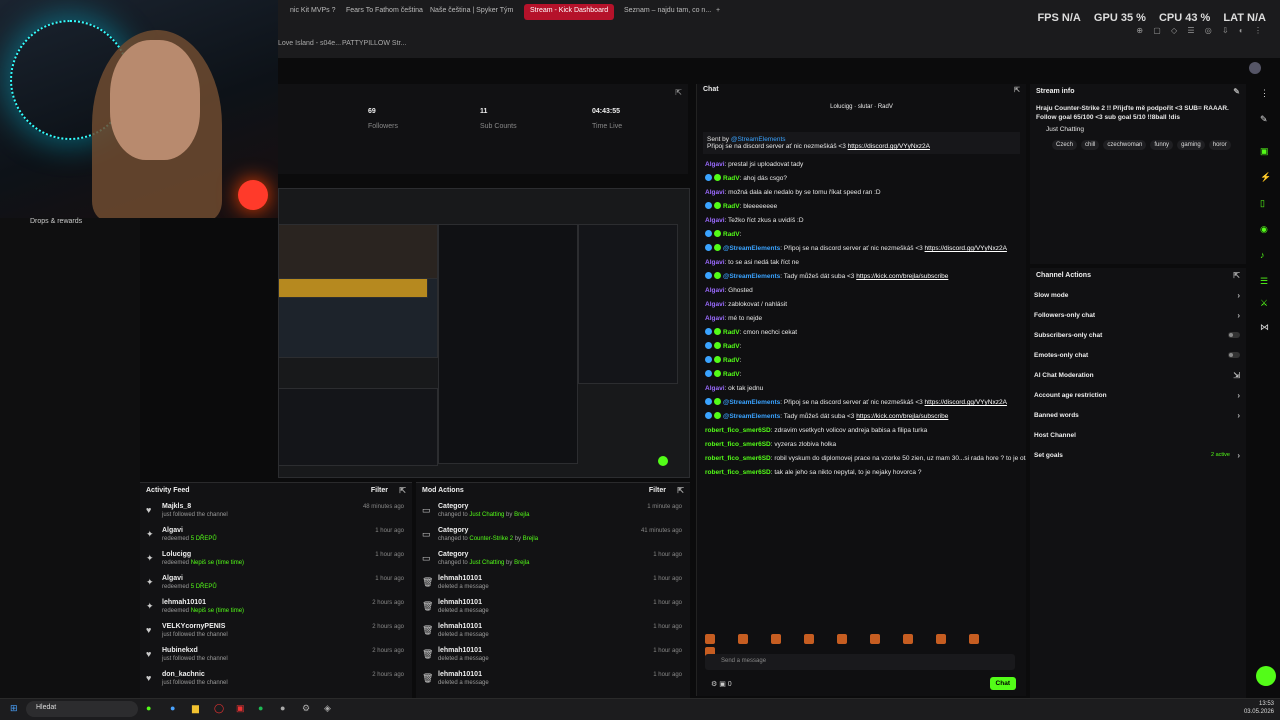  Describe the element at coordinates (1138, 316) in the screenshot. I see `channel-action: Followers-only chat ›` at that location.